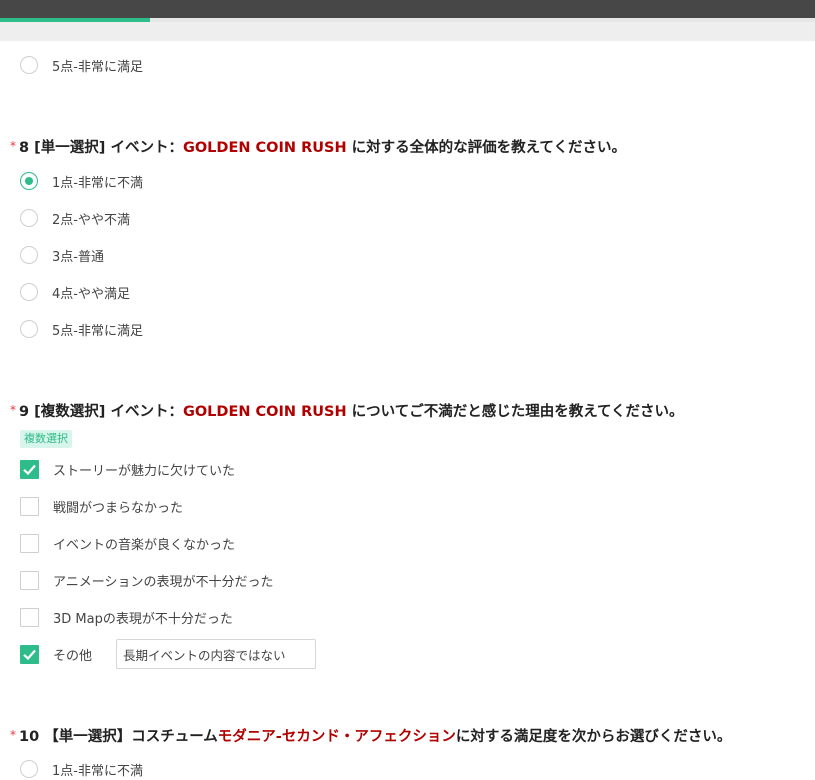 This screenshot has height=780, width=815. Describe the element at coordinates (143, 619) in the screenshot. I see `option-label: 3D Mapの表現が不十分だった` at that location.